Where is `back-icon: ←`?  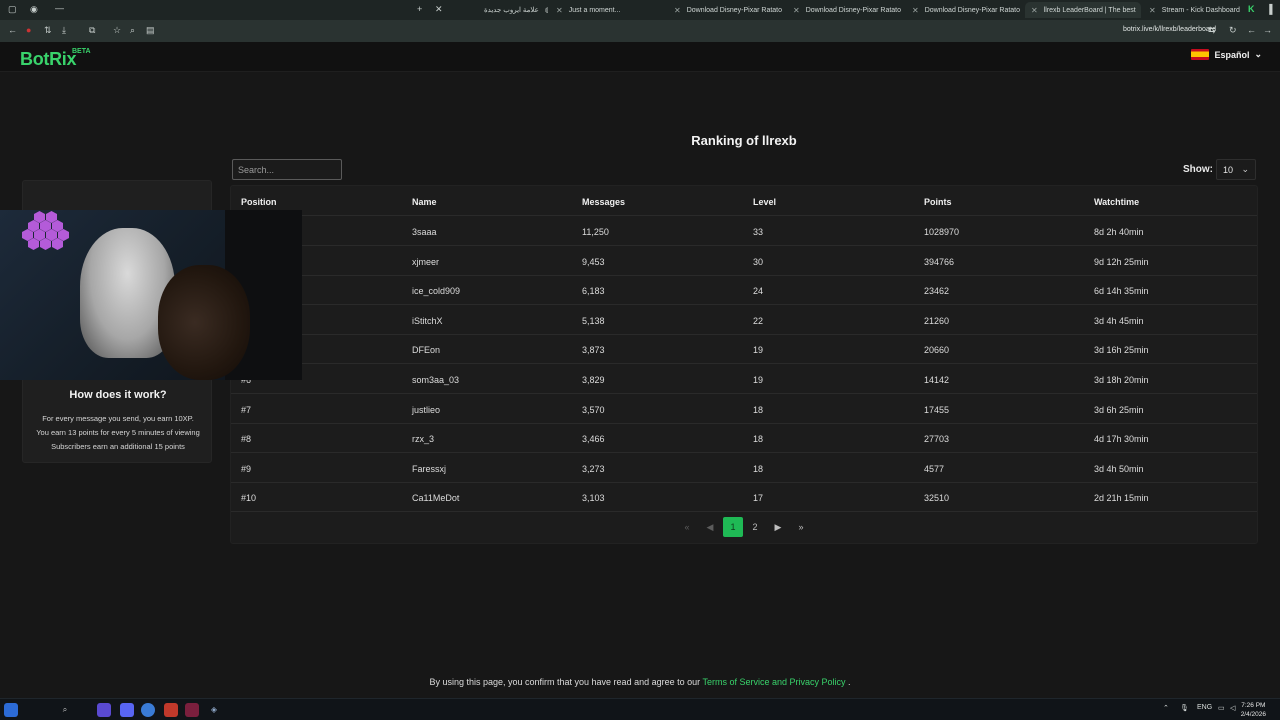 back-icon: ← is located at coordinates (12, 30).